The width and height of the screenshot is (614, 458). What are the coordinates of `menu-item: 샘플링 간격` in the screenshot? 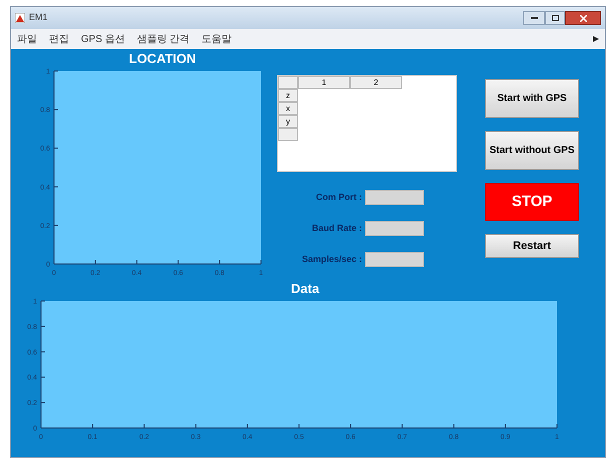 It's located at (163, 39).